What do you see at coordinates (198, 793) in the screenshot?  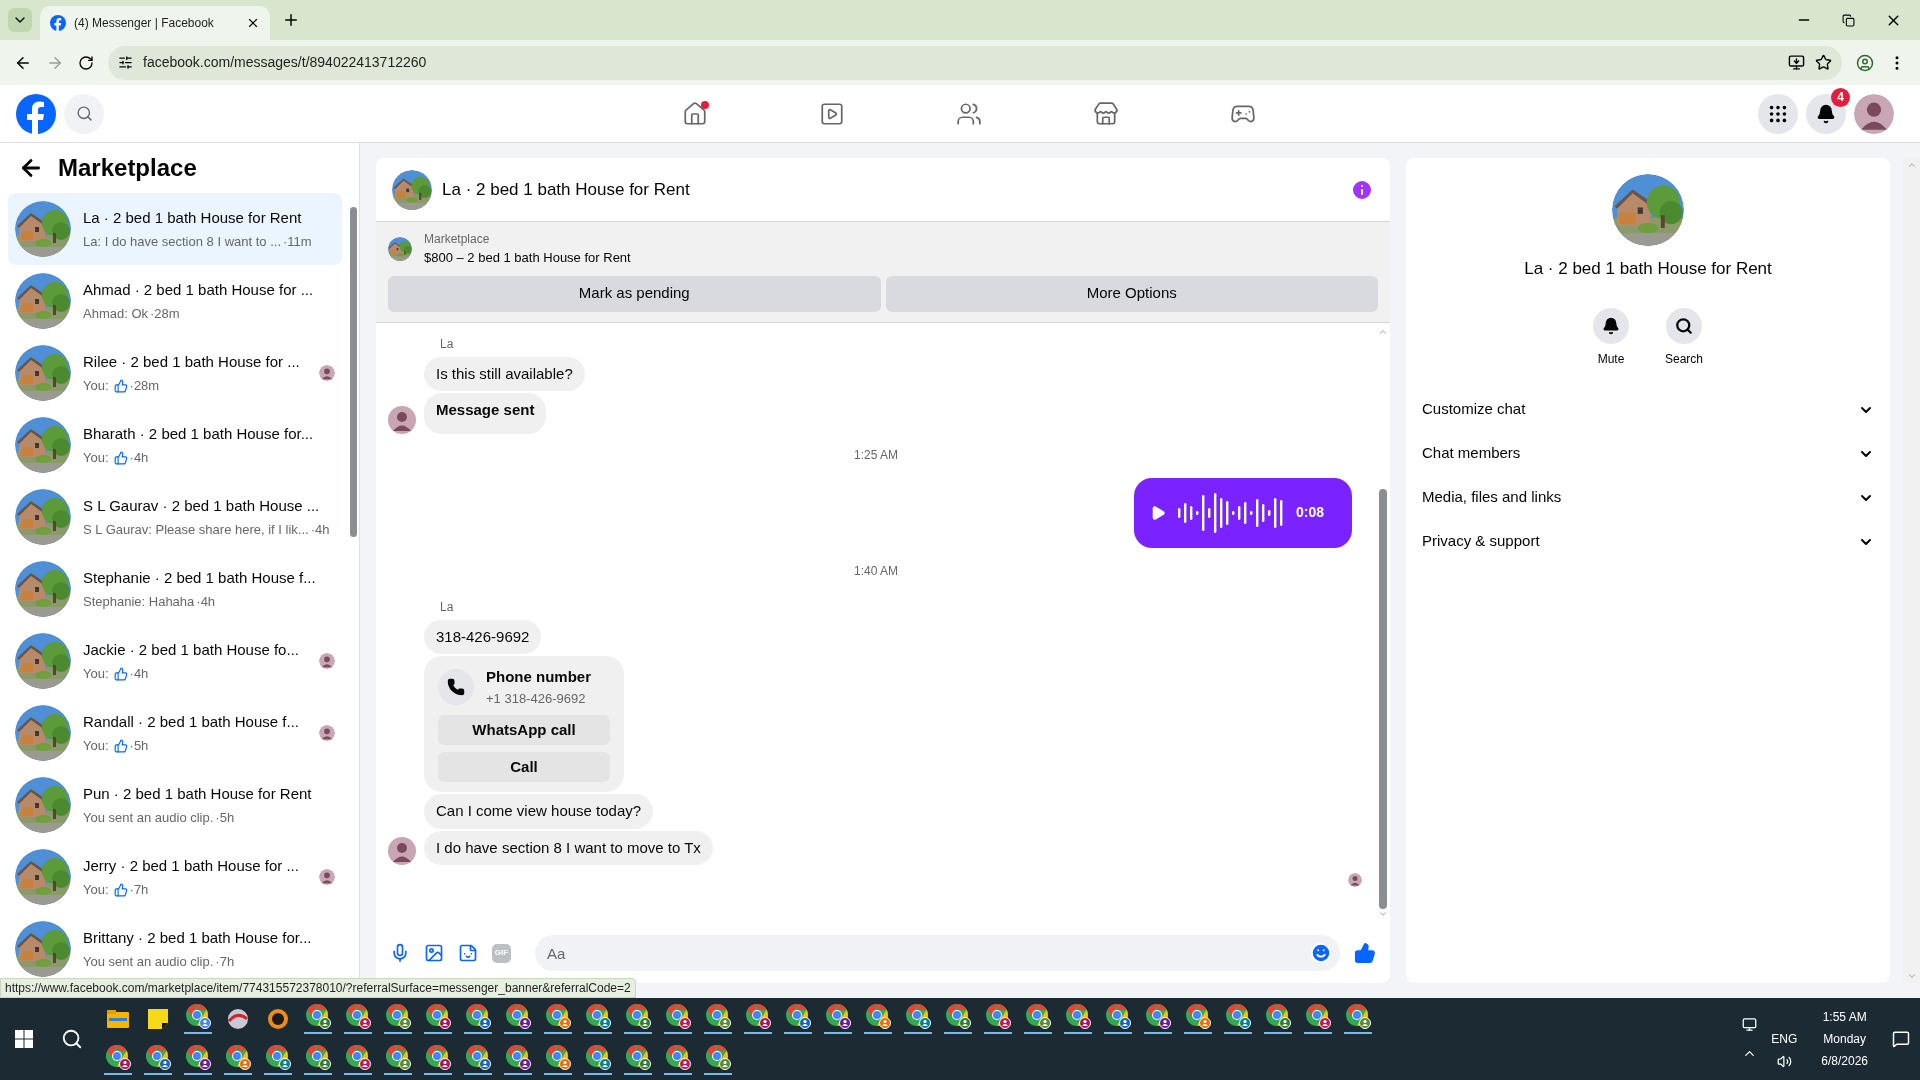 I see `conversation-title: Pun · 2 bed 1 bath House for Rent` at bounding box center [198, 793].